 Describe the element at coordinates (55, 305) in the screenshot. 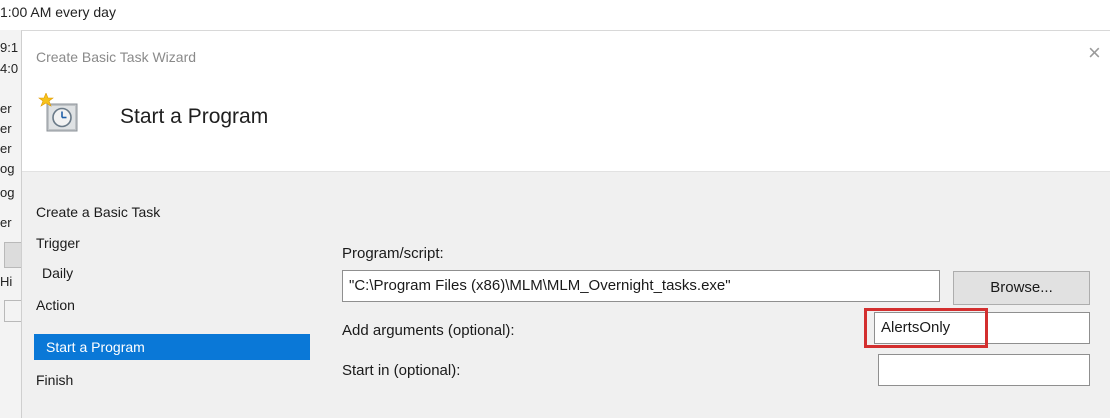

I see `step-action: Action` at that location.